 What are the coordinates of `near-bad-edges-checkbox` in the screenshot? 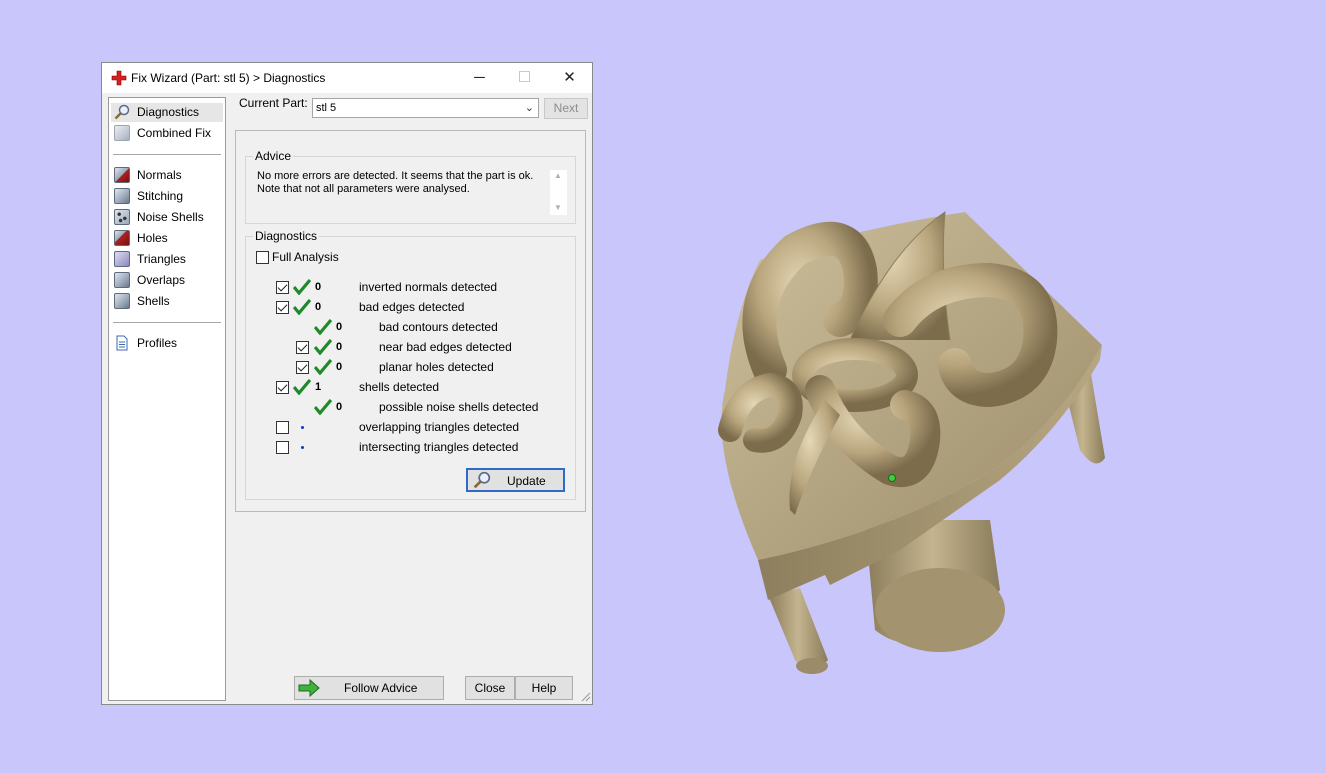 It's located at (302, 347).